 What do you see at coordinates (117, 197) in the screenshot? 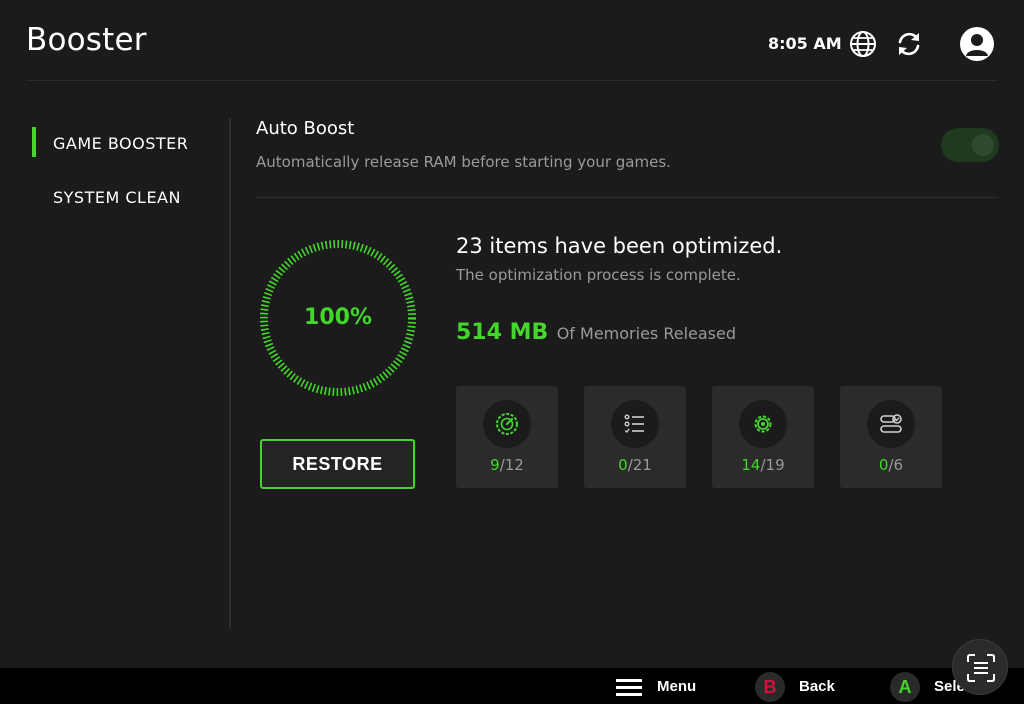
I see `sidebar-item-system-clean: SYSTEM CLEAN` at bounding box center [117, 197].